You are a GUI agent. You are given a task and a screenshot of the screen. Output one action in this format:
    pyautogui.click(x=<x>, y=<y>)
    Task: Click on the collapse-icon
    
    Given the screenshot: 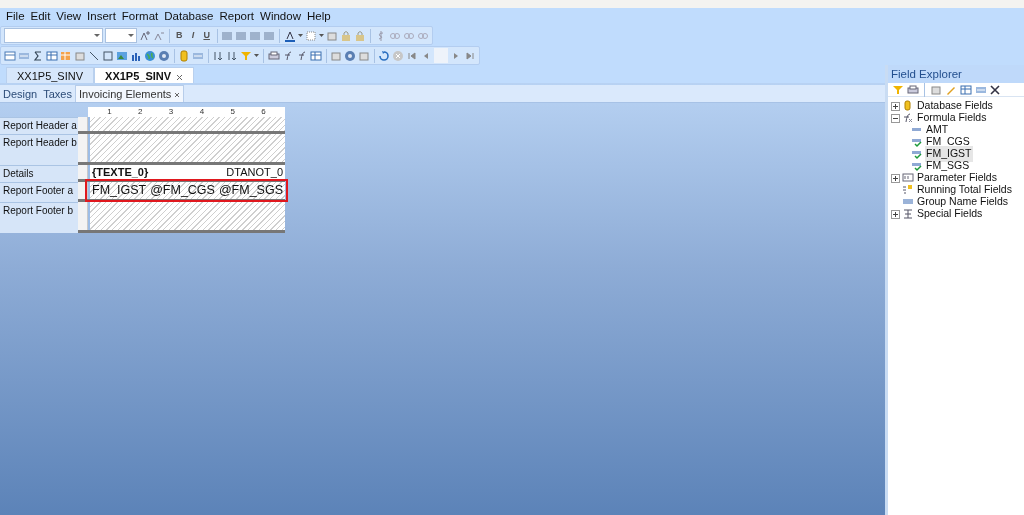 What is the action you would take?
    pyautogui.click(x=895, y=118)
    